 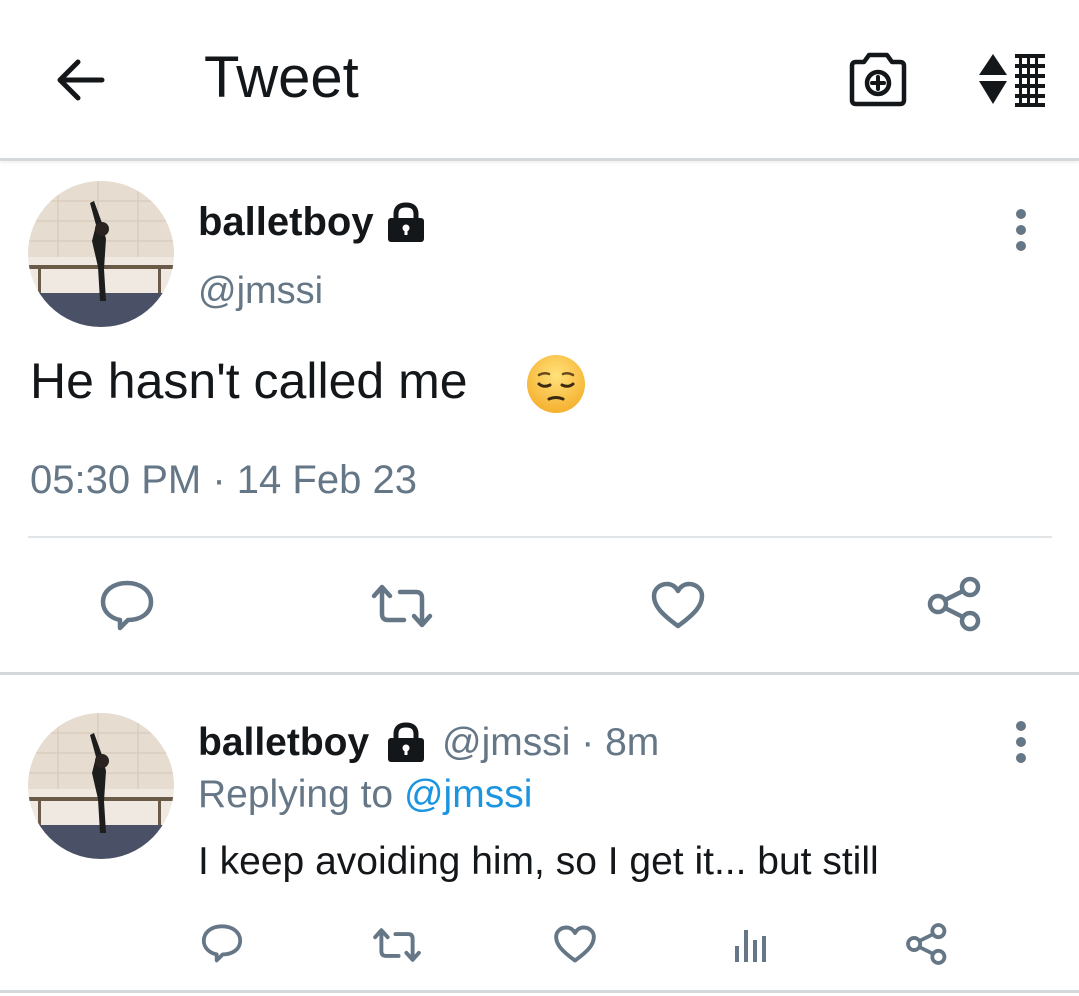 I want to click on sort-button, so click(x=1011, y=79).